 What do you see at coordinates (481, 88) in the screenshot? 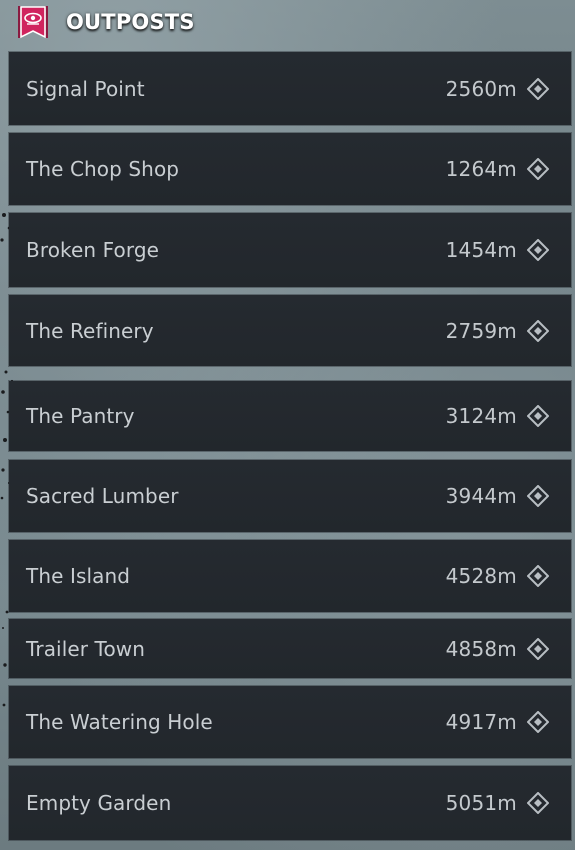
I see `outpost-distance: 2560m` at bounding box center [481, 88].